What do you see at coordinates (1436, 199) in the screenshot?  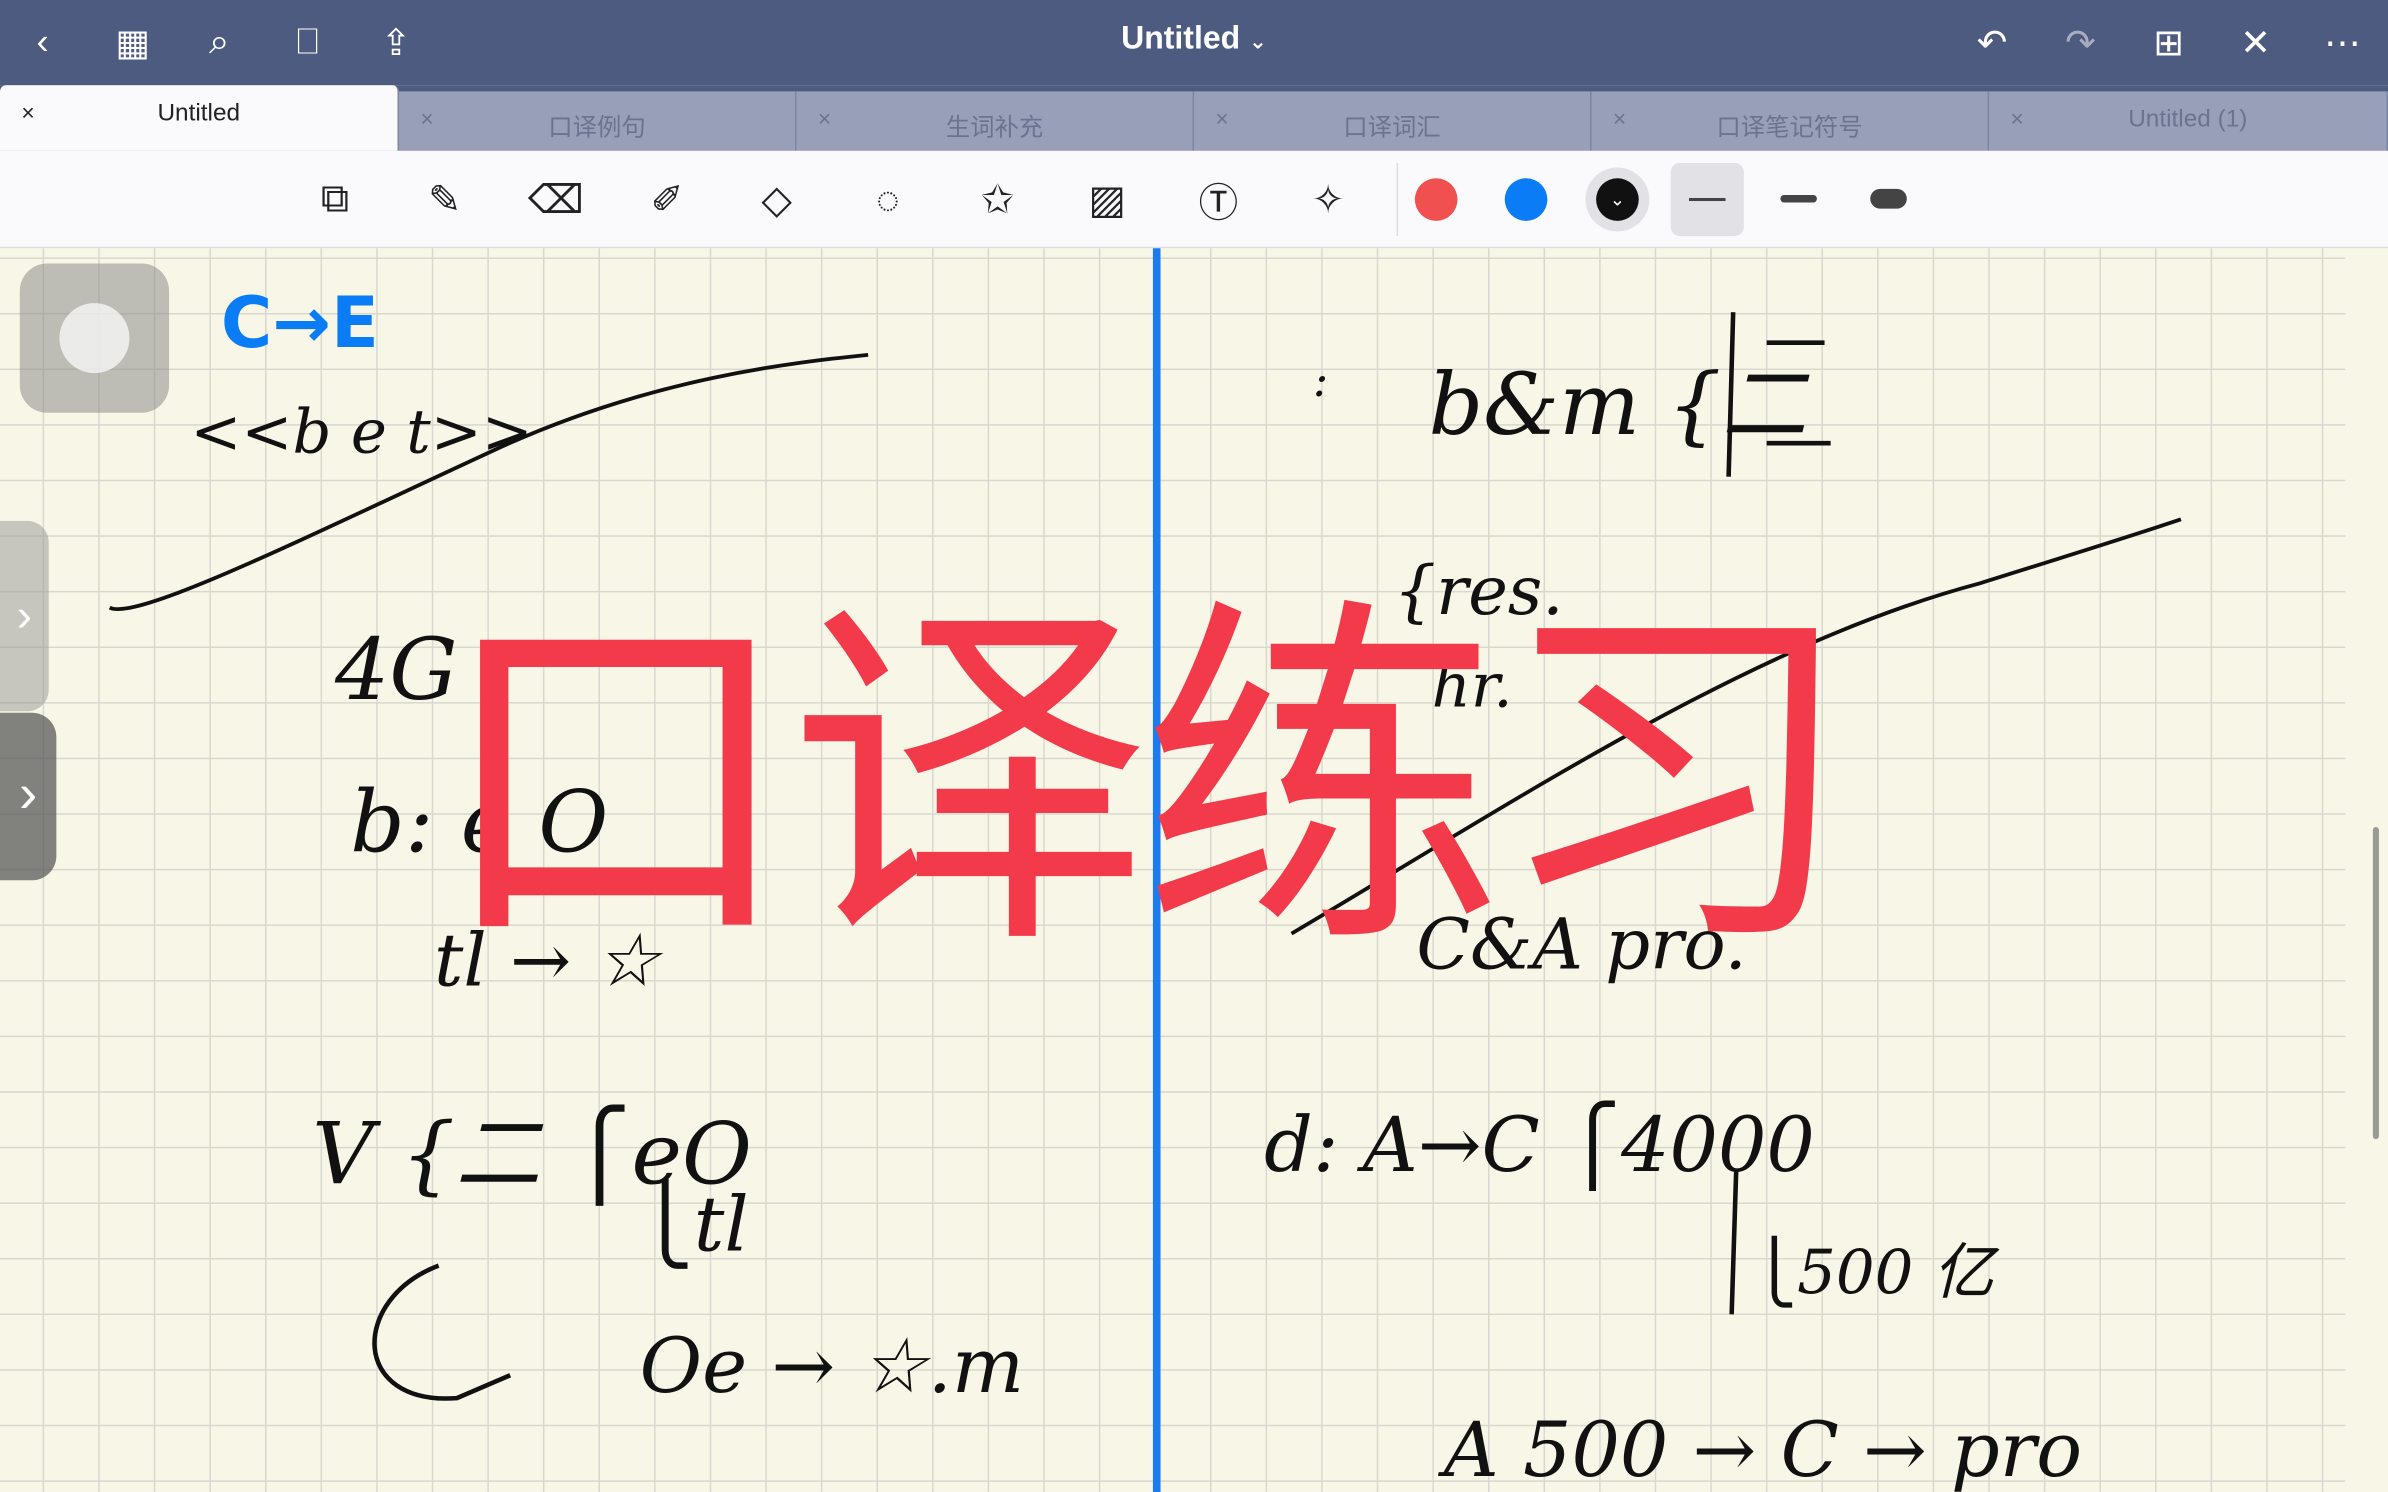 I see `color-red` at bounding box center [1436, 199].